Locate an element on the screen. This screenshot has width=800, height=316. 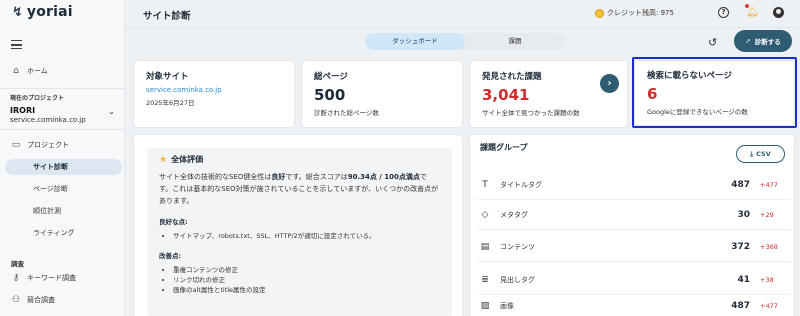
found-issues-title: 発見された課題 is located at coordinates (512, 77).